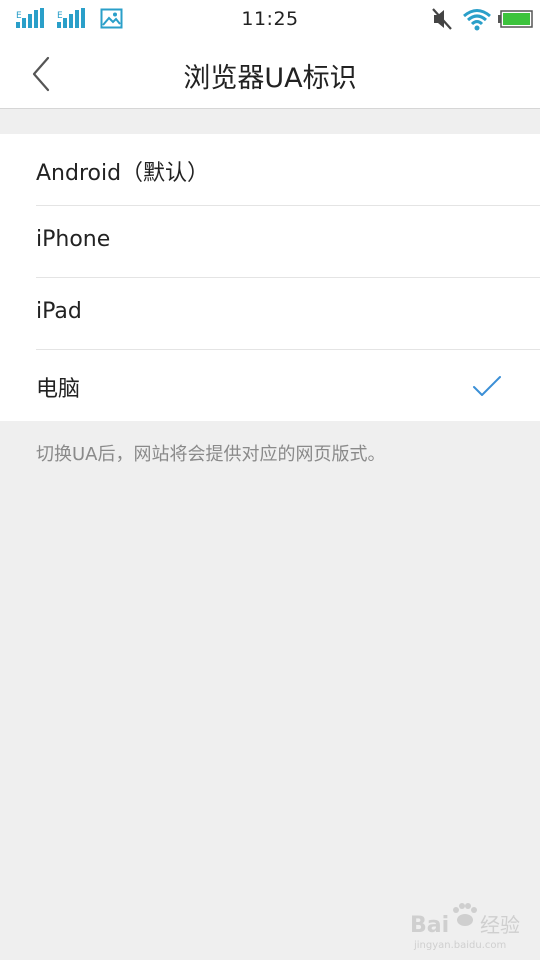 This screenshot has height=960, width=540. Describe the element at coordinates (442, 19) in the screenshot. I see `mute-icon` at that location.